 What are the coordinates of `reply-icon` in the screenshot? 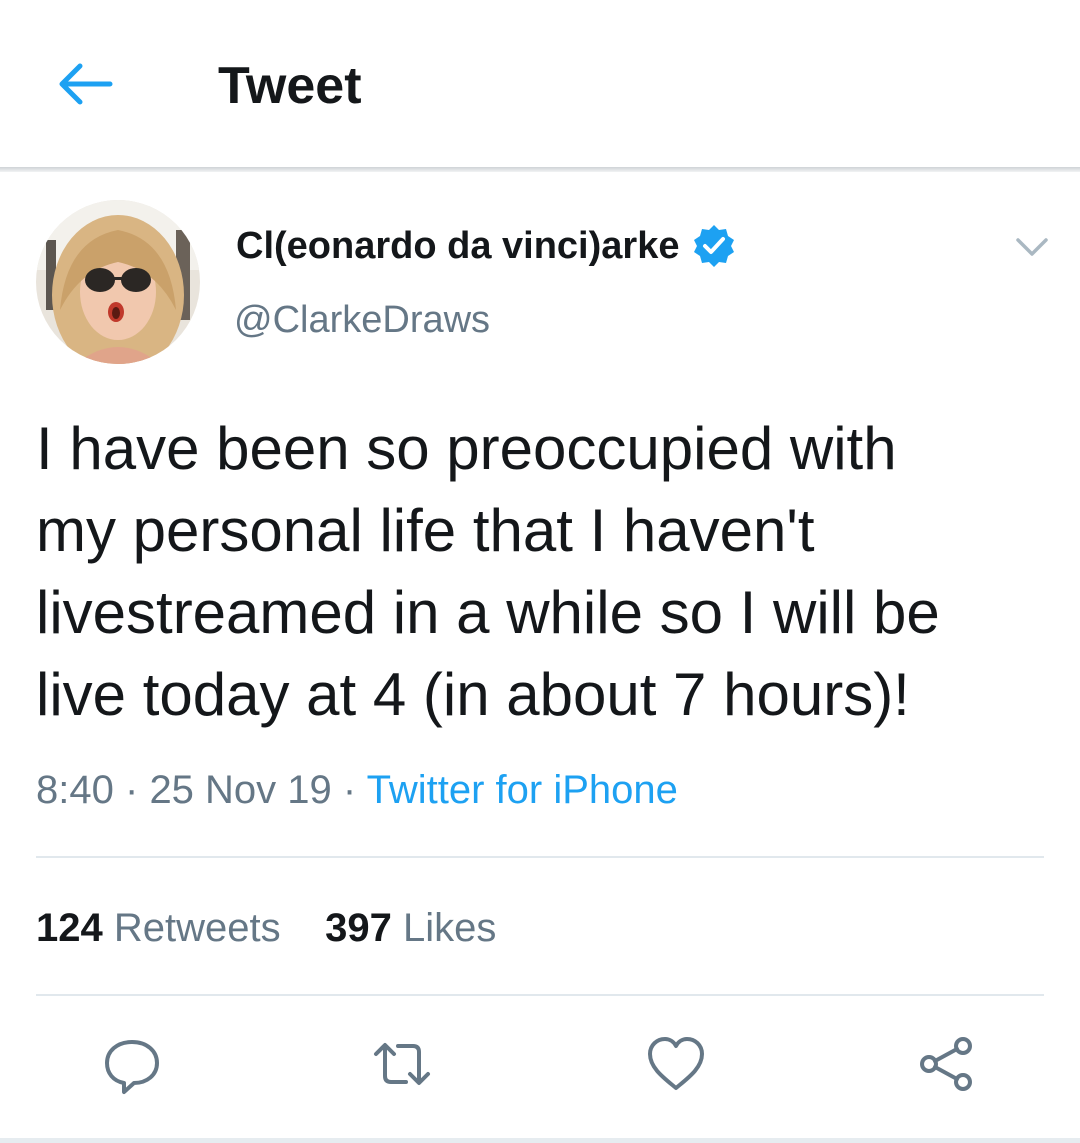 It's located at (132, 1067).